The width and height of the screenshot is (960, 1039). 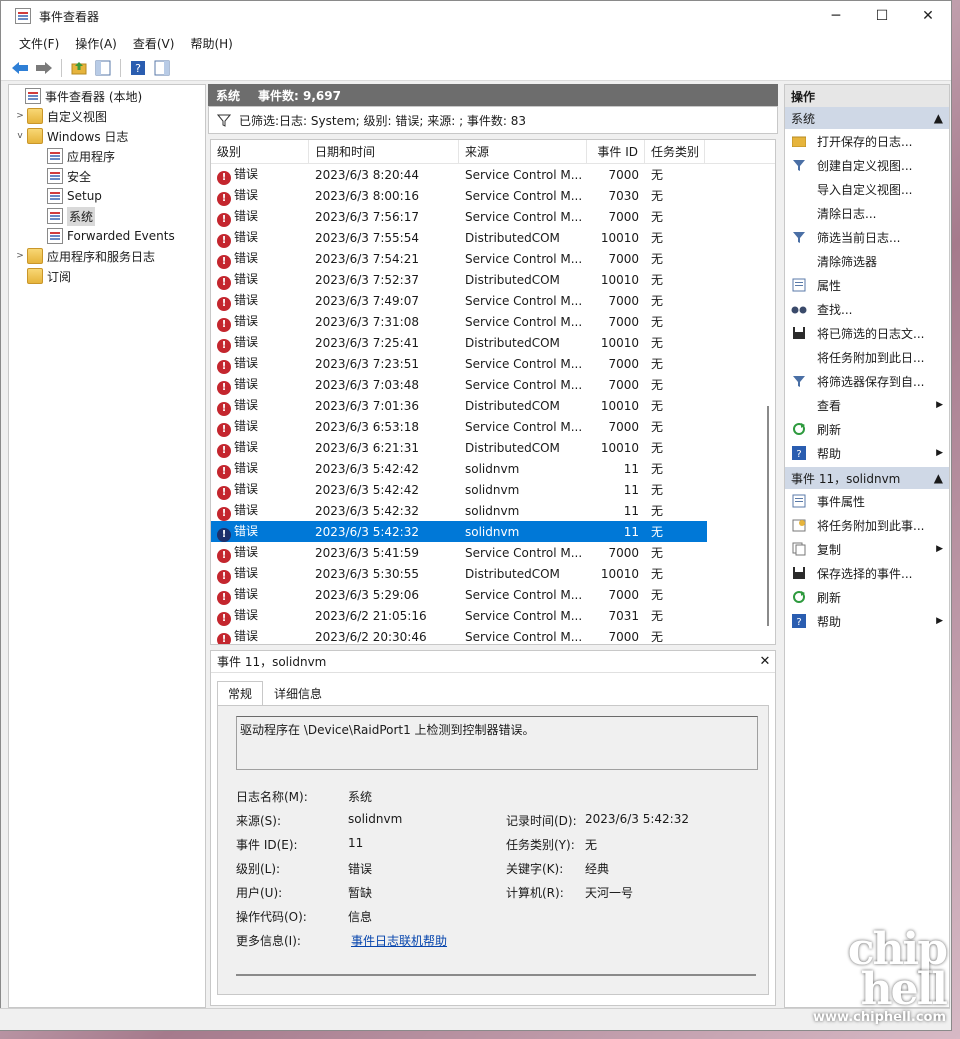 What do you see at coordinates (867, 549) in the screenshot?
I see `action-item: 复制 ▶` at bounding box center [867, 549].